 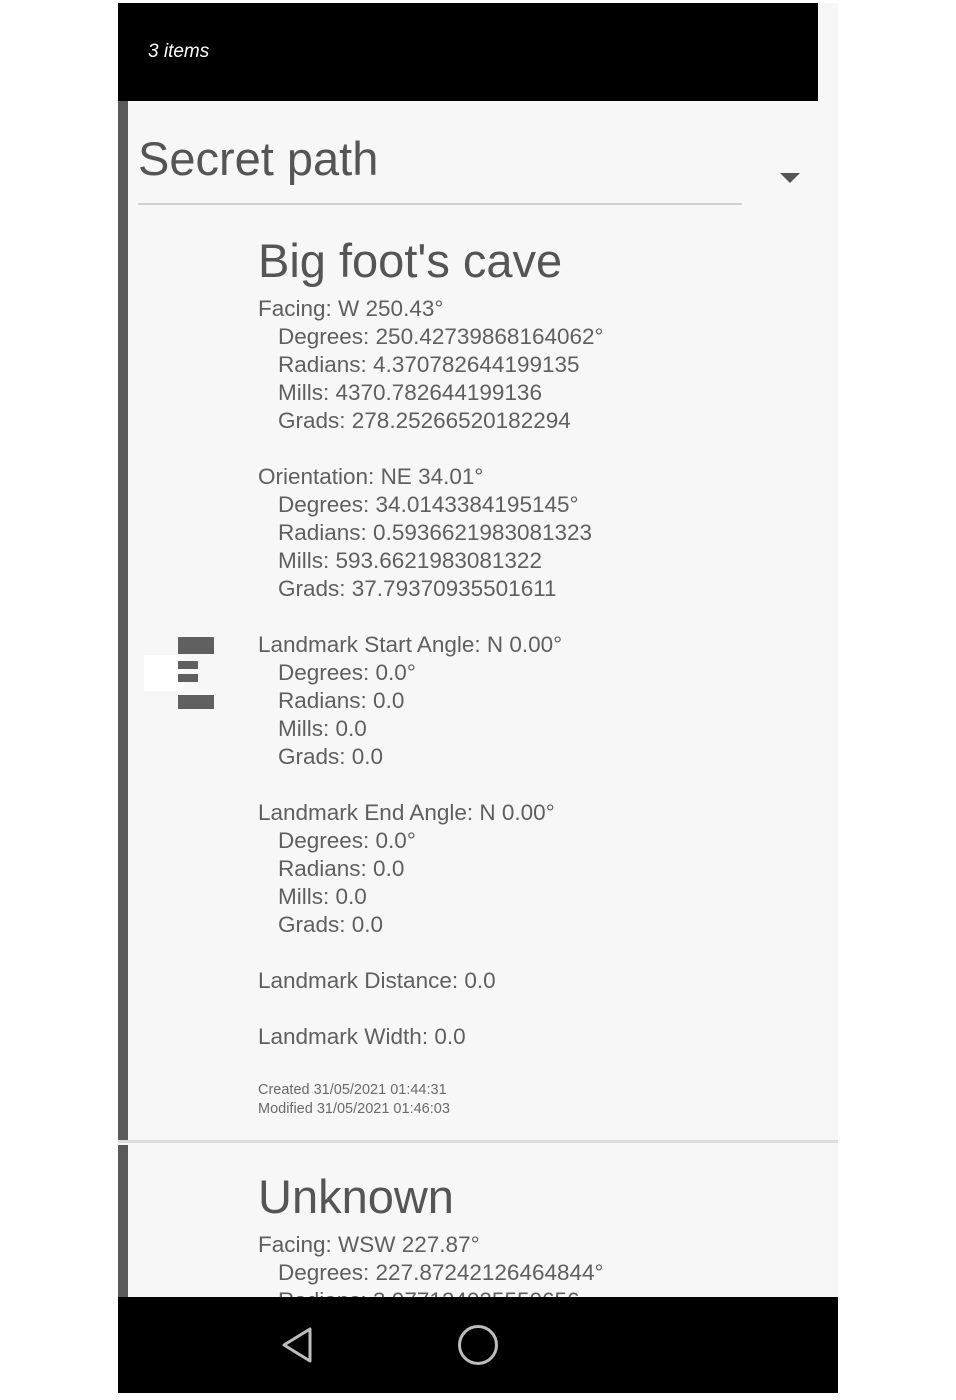 What do you see at coordinates (322, 728) in the screenshot?
I see `start-angle-mills: Mills: 0.0` at bounding box center [322, 728].